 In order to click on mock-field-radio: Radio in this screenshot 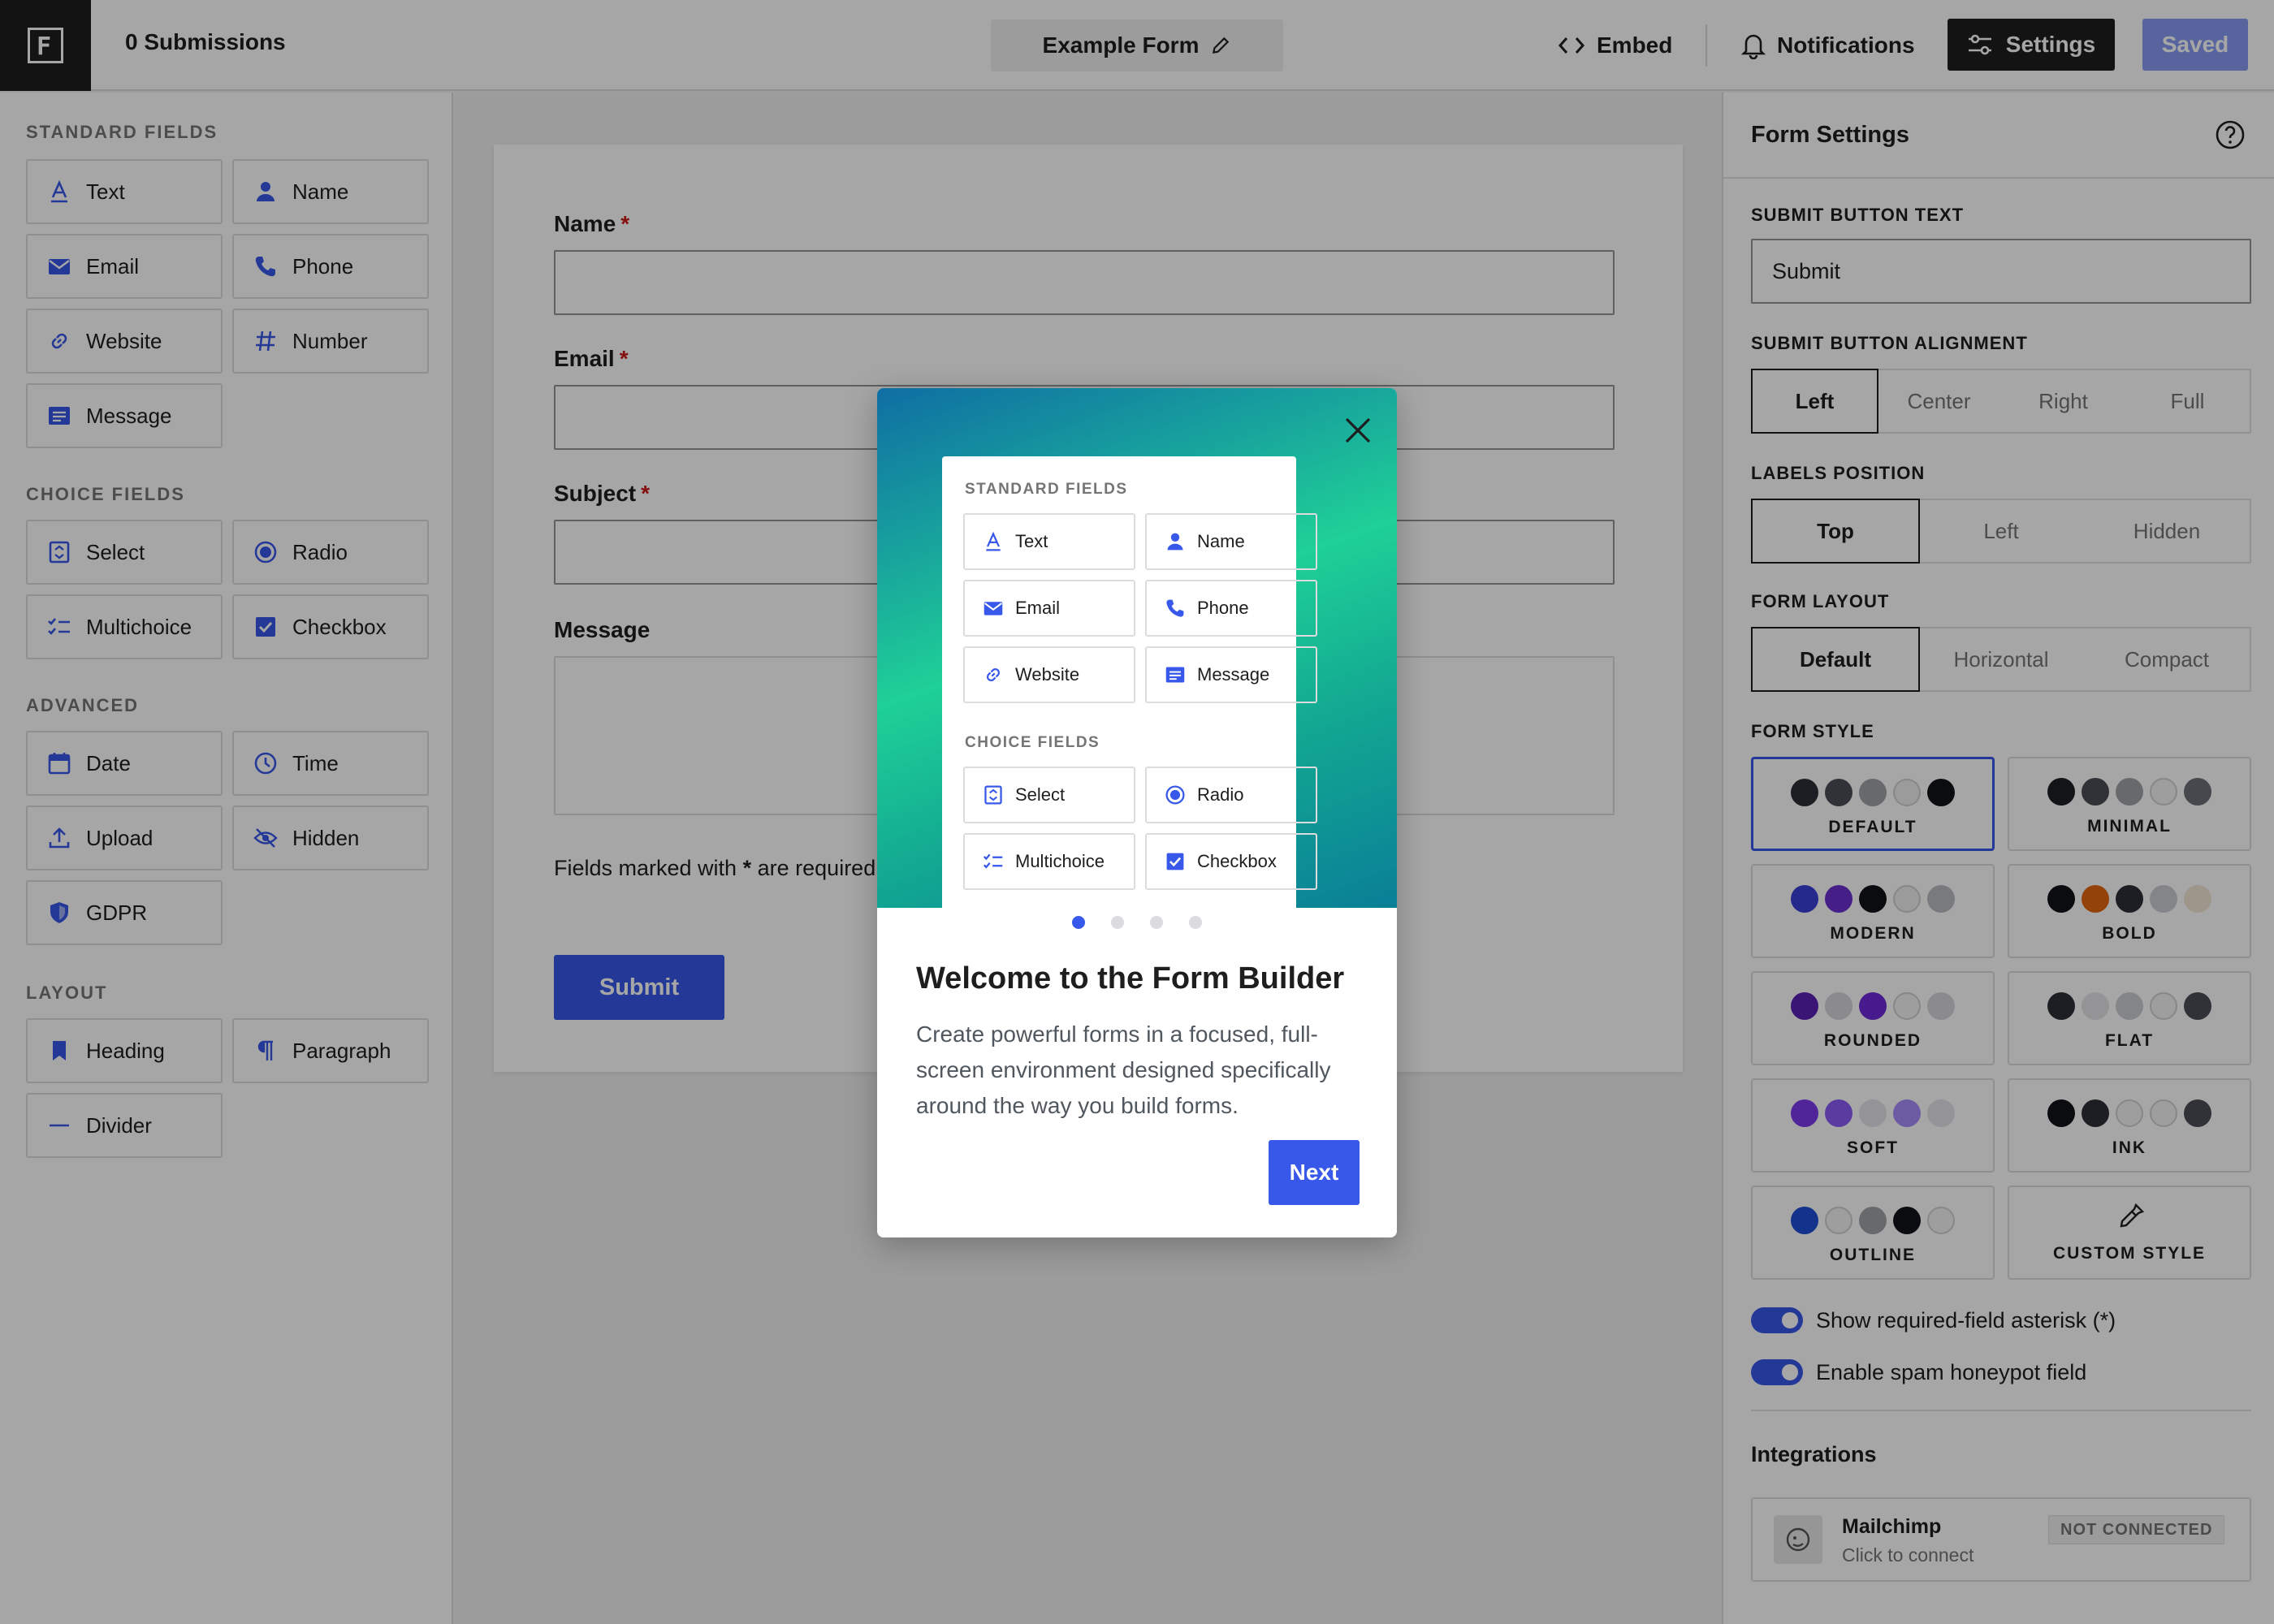, I will do `click(1231, 795)`.